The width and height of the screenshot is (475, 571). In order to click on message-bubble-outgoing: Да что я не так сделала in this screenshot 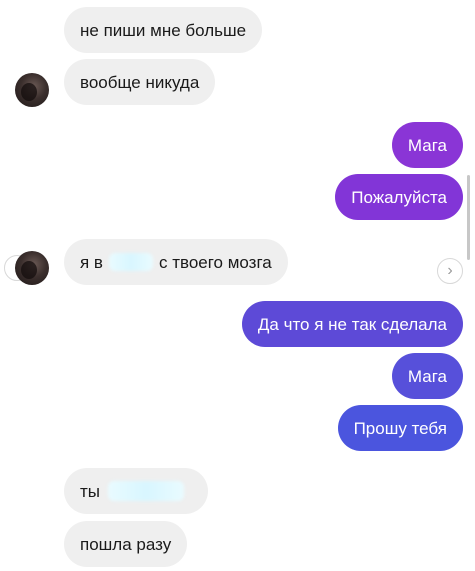, I will do `click(352, 324)`.